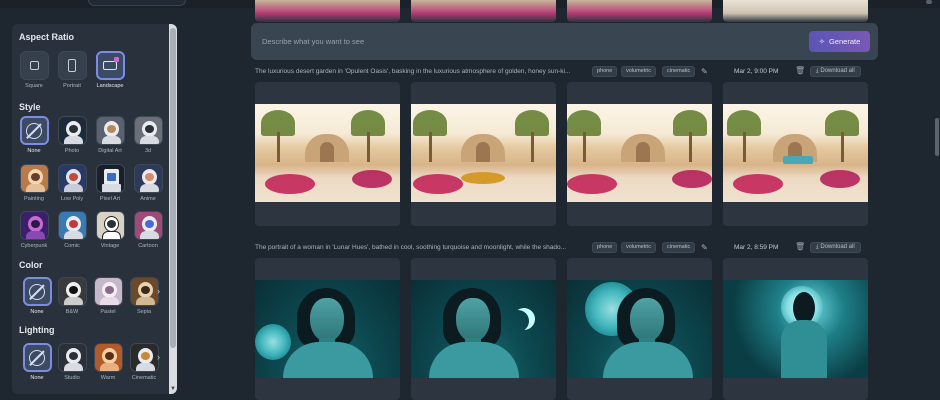 The width and height of the screenshot is (940, 400). I want to click on color-bw-option: B&W, so click(72, 296).